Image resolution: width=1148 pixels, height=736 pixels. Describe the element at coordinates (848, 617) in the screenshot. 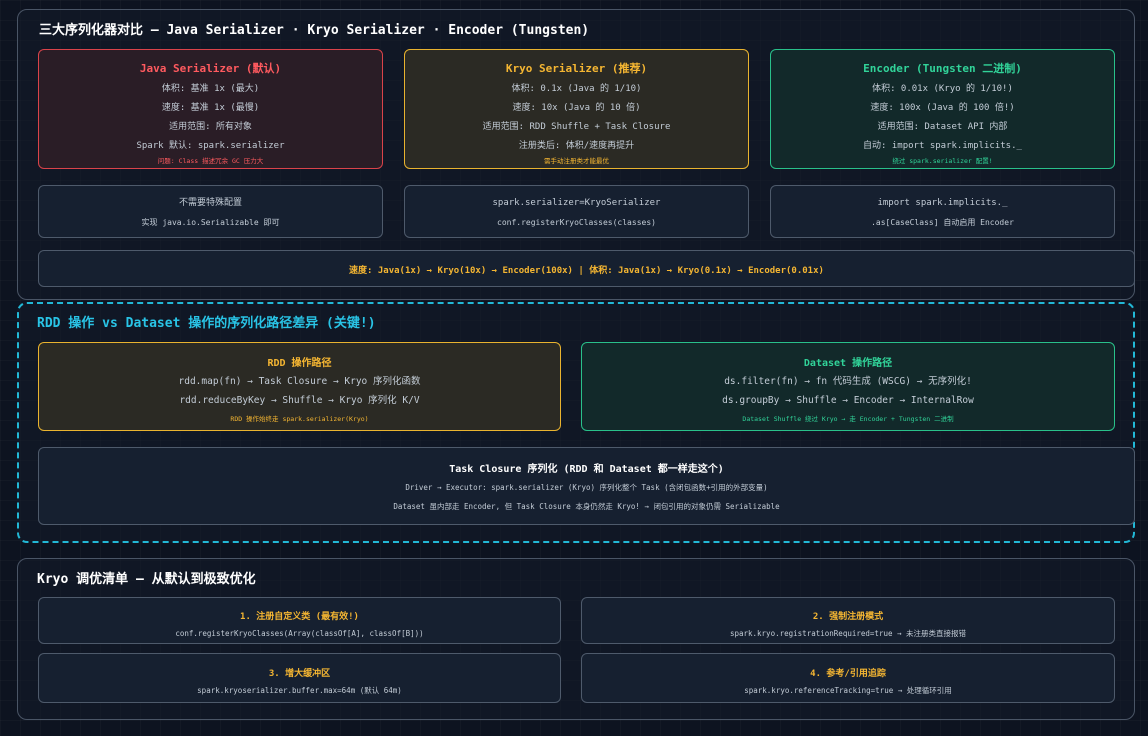

I see `tuning-item-title: 2. 强制注册模式` at that location.